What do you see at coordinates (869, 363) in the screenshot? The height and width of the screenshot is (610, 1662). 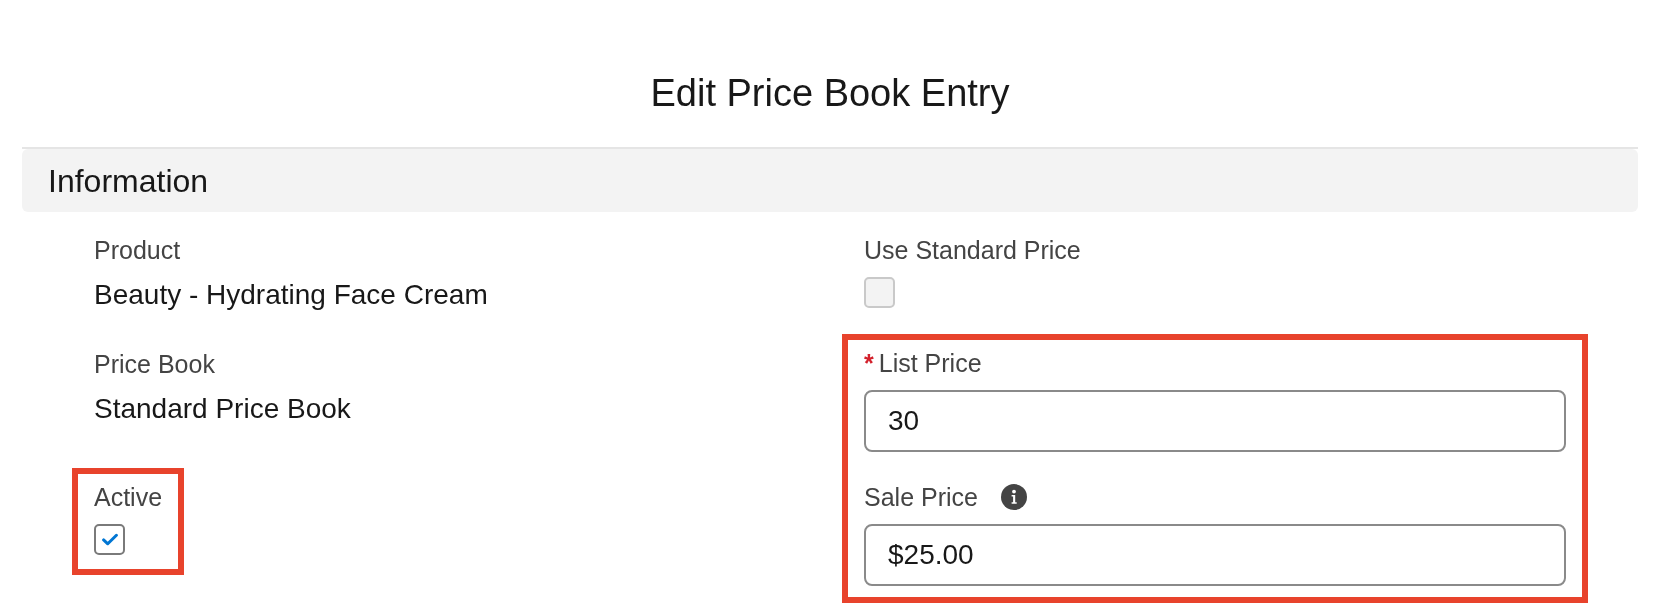 I see `required-asterisk: *` at bounding box center [869, 363].